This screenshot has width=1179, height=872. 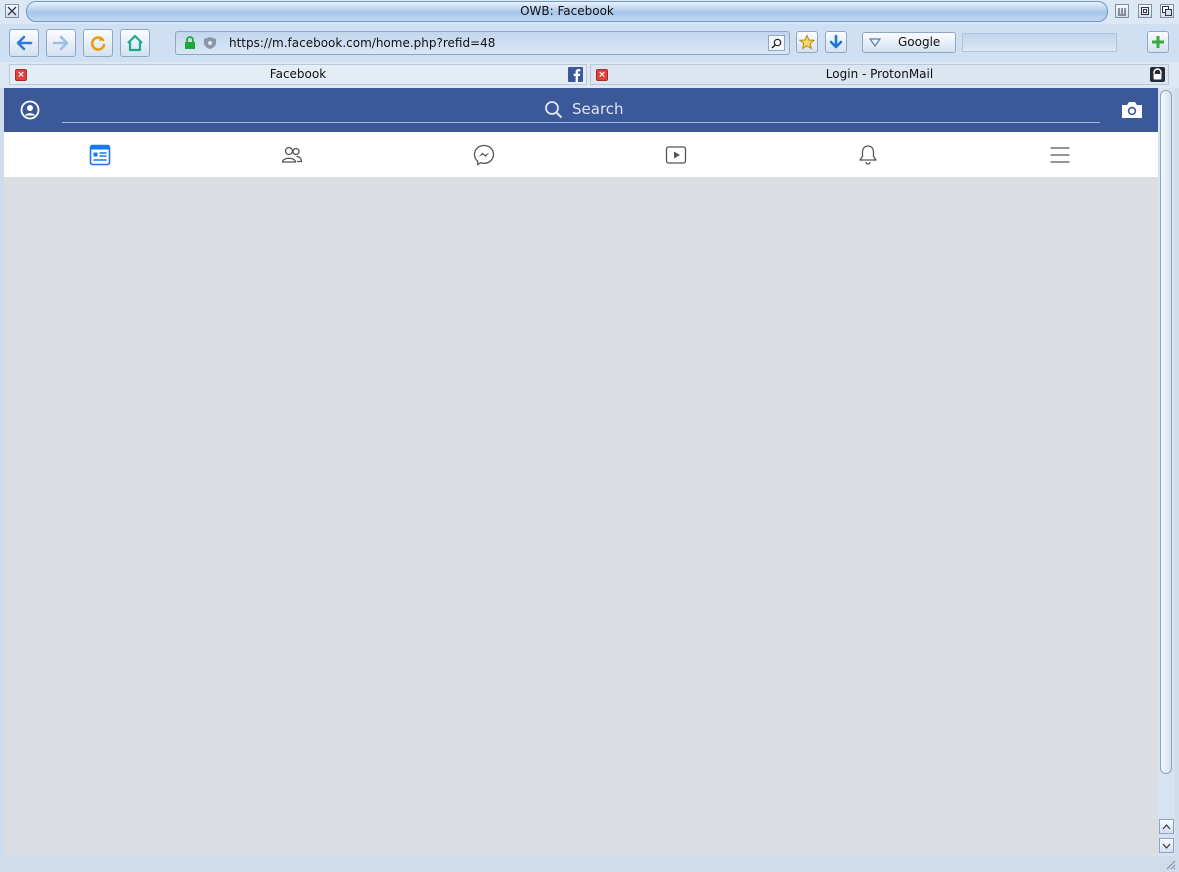 I want to click on nav-friends, so click(x=292, y=155).